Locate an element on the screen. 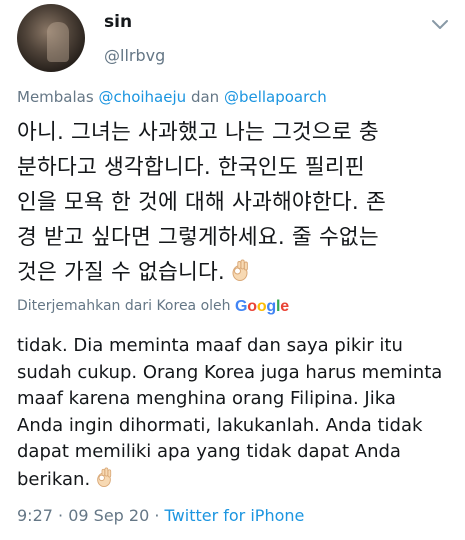 The width and height of the screenshot is (465, 540). avatar is located at coordinates (51, 38).